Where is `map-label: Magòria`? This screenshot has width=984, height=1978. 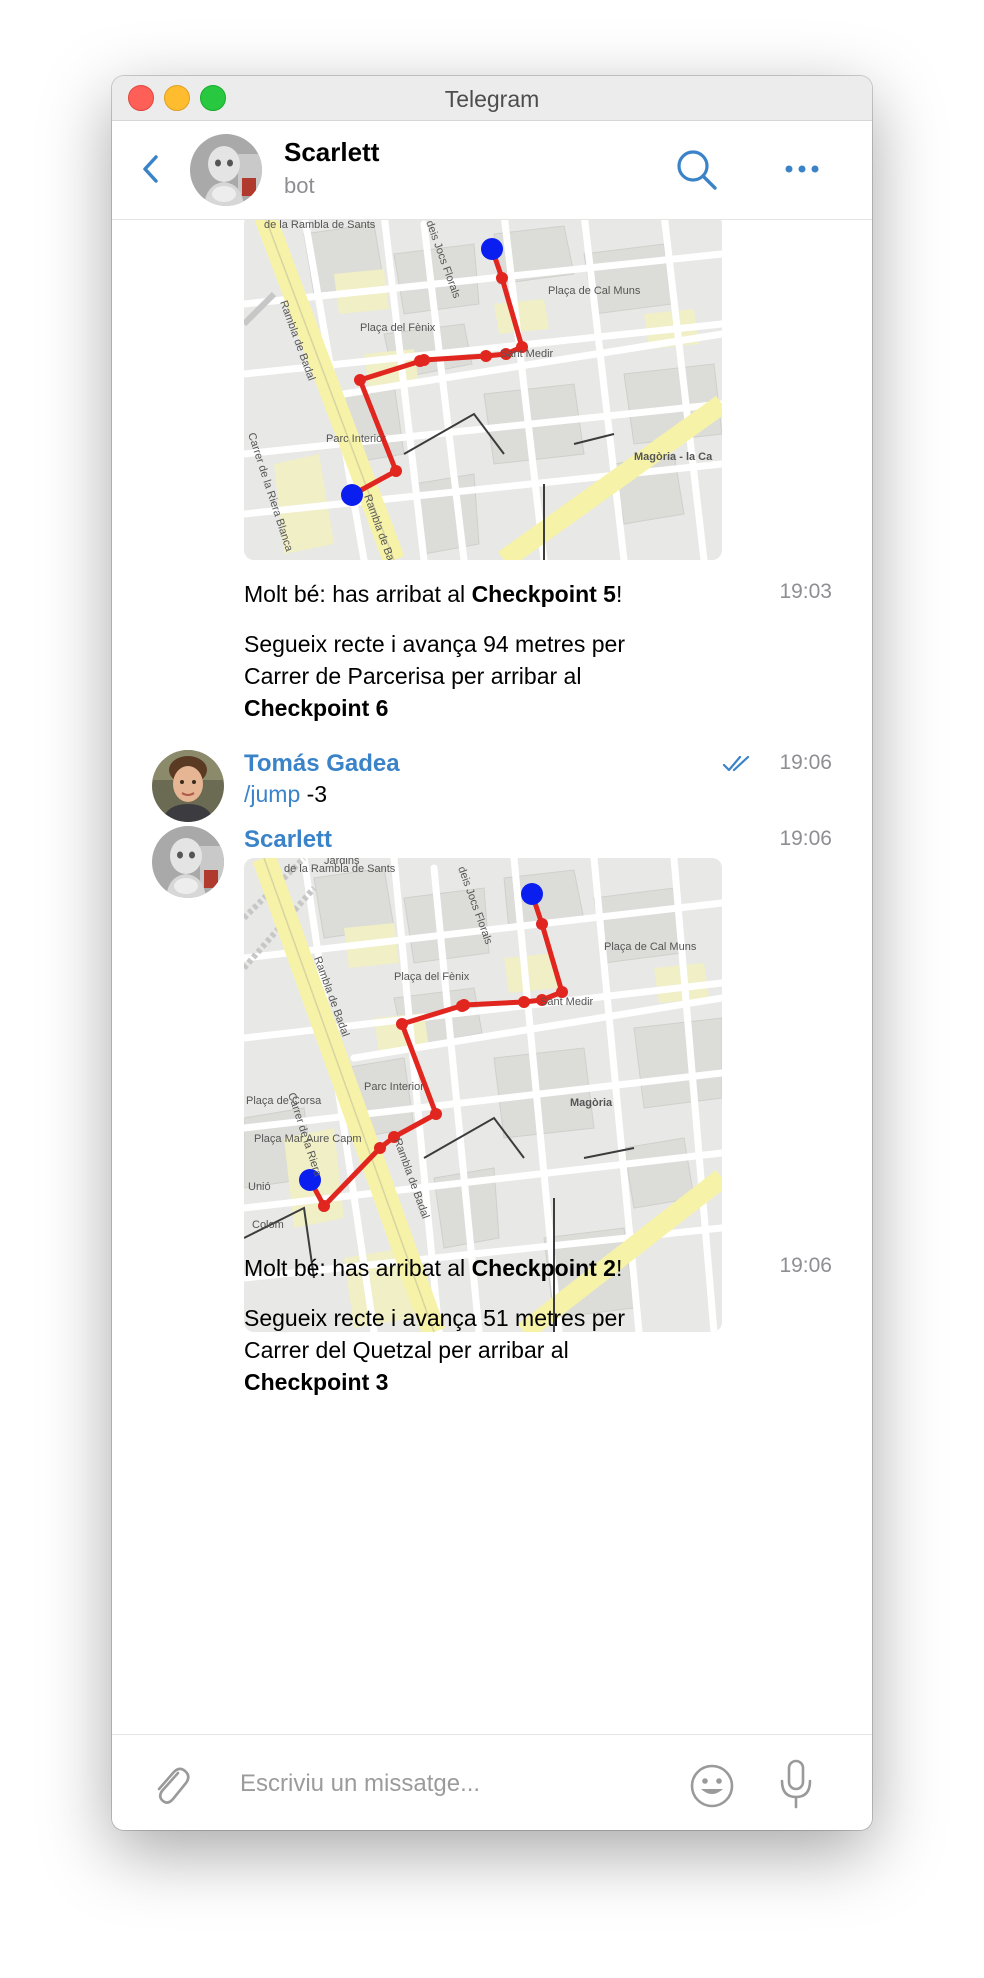
map-label: Magòria is located at coordinates (591, 1103).